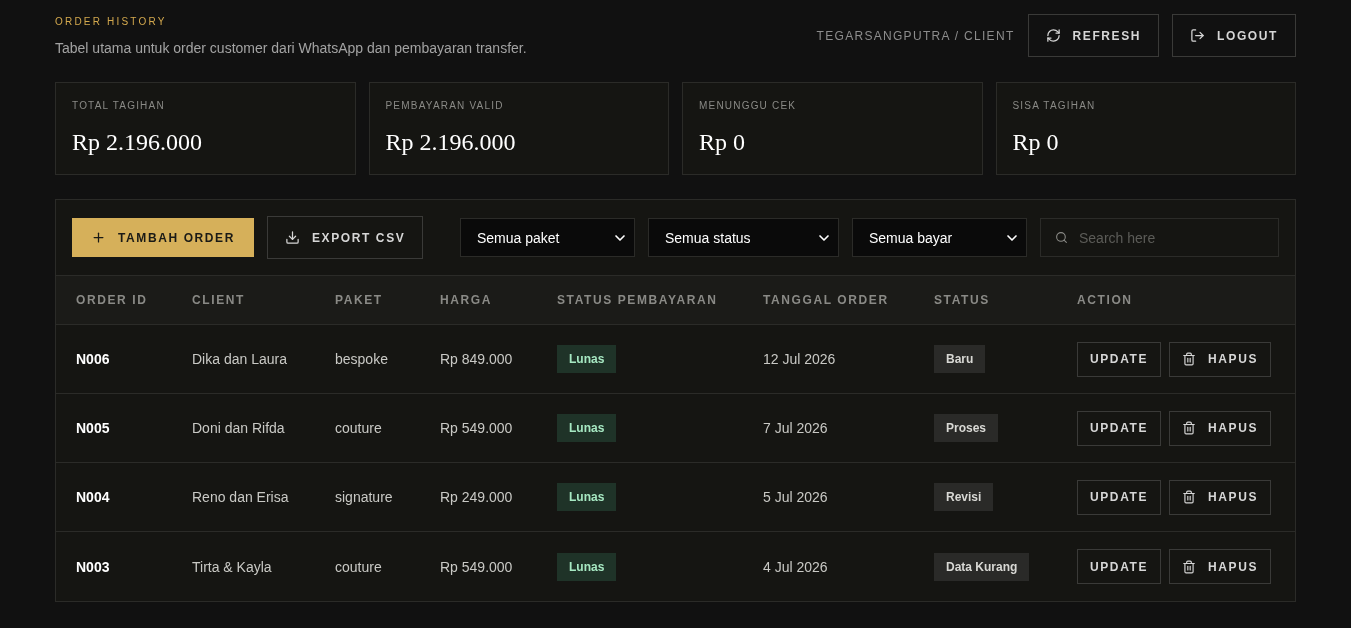 The height and width of the screenshot is (628, 1351). I want to click on page-eyebrow-title: ORDER HISTORY, so click(111, 22).